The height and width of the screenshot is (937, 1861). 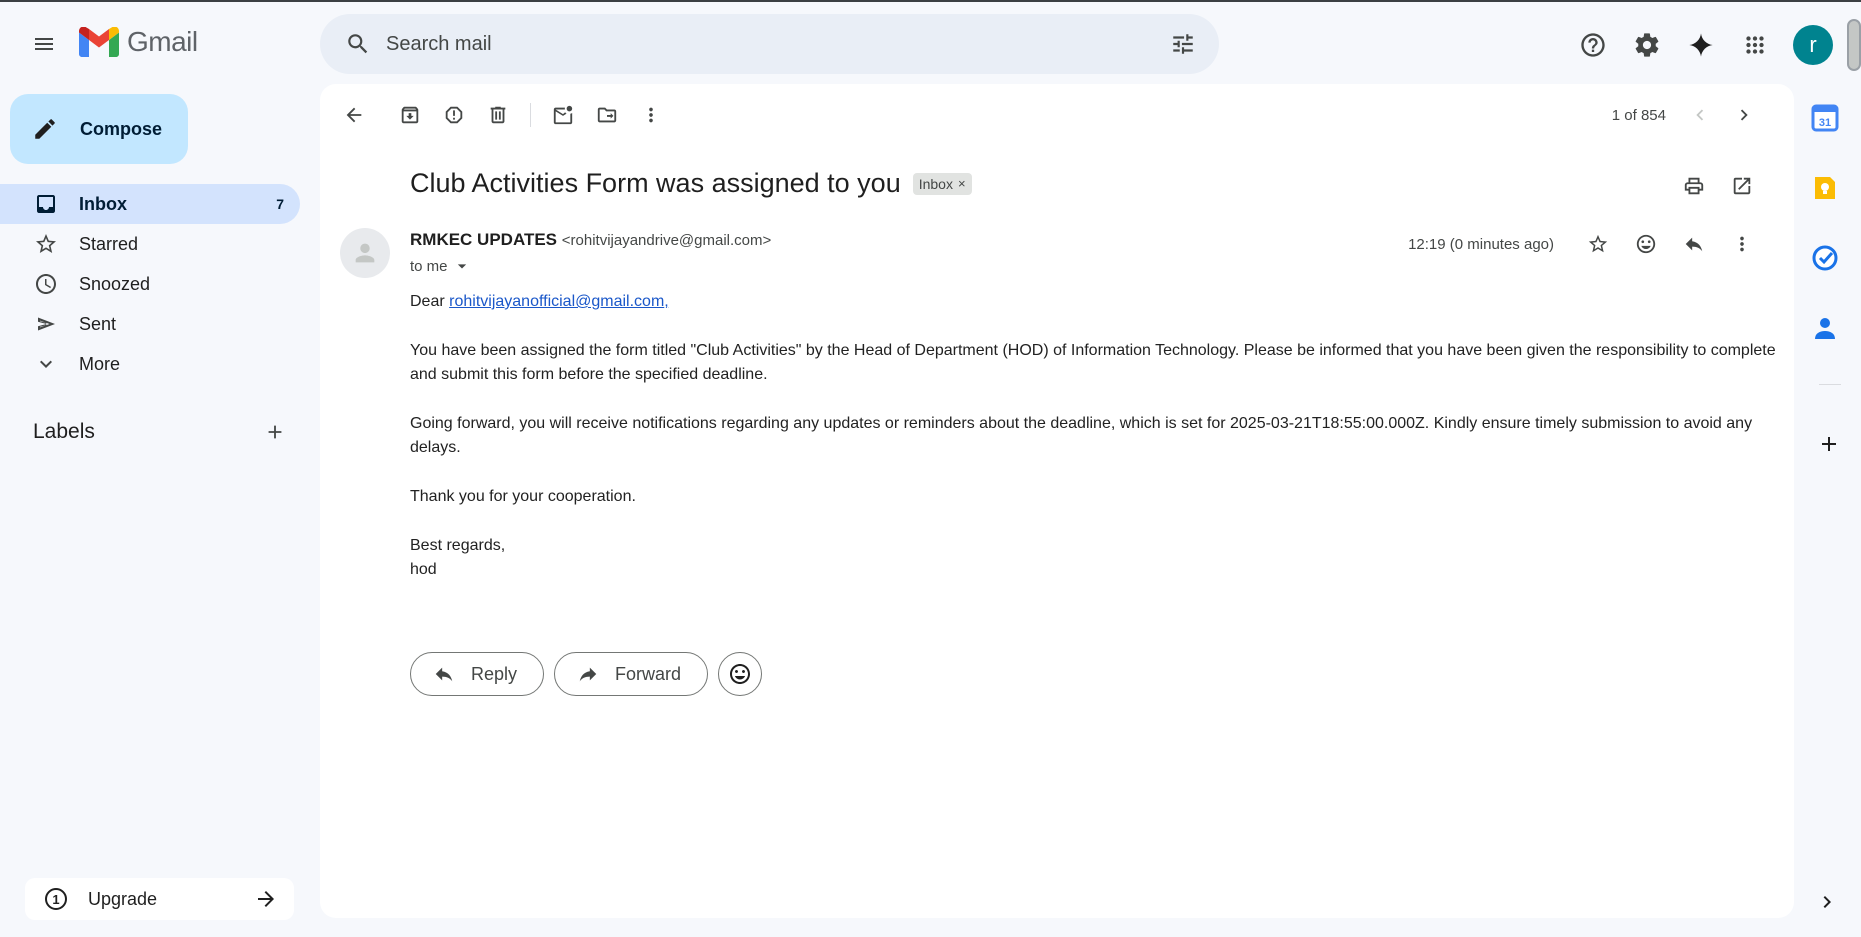 I want to click on create-label-button, so click(x=275, y=432).